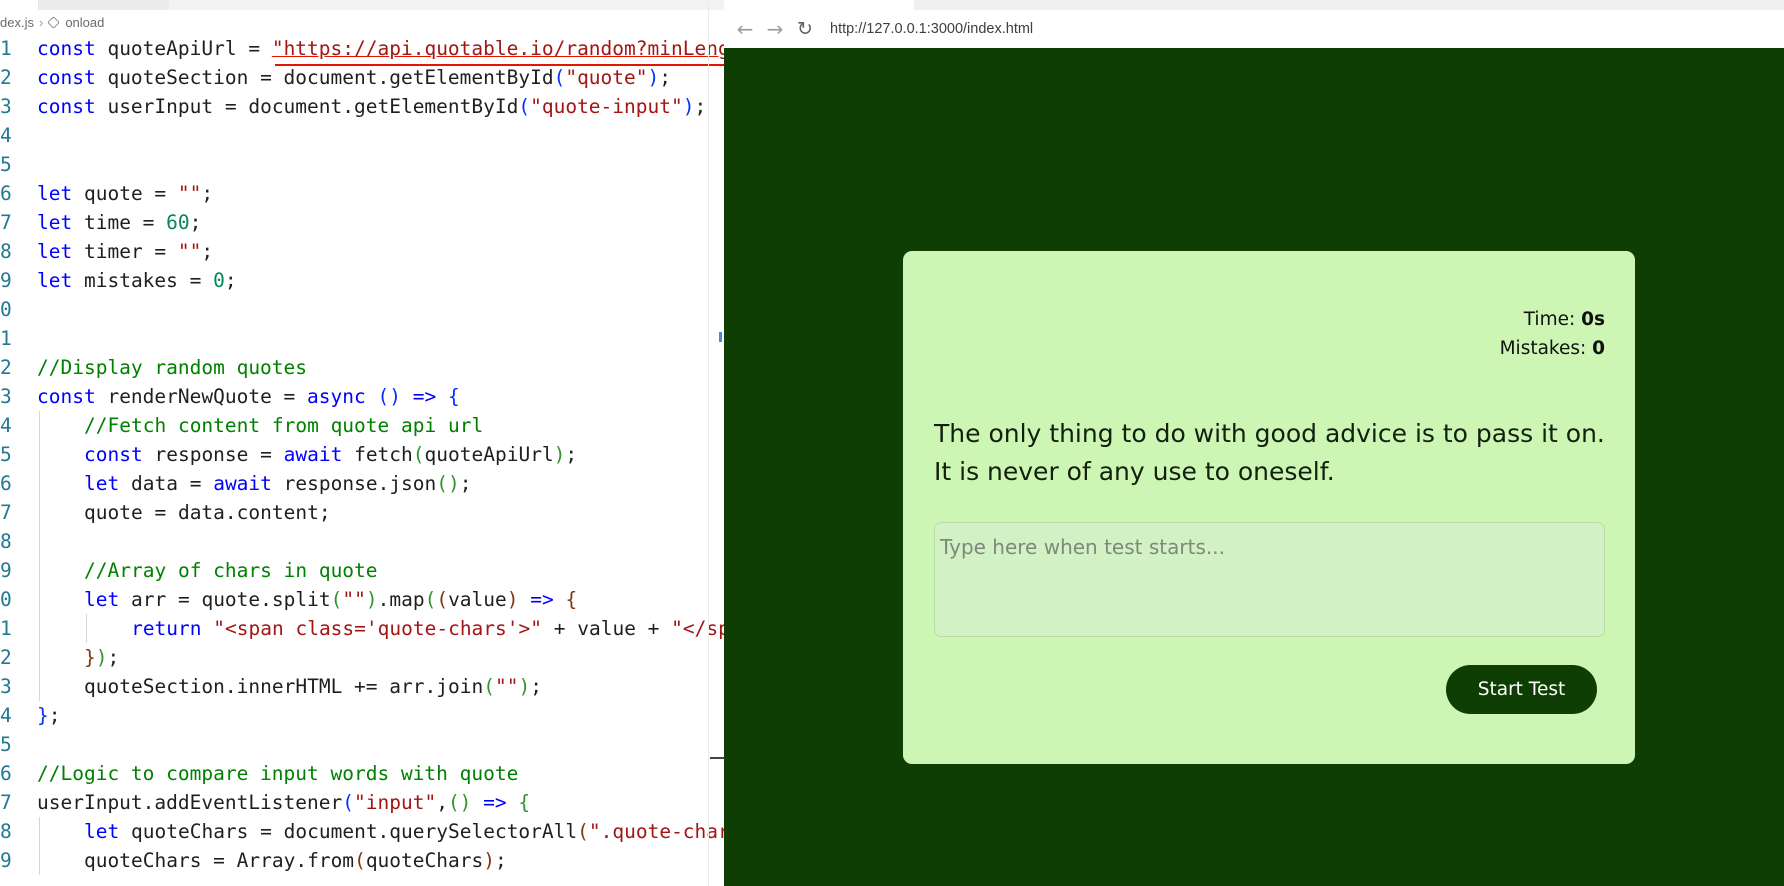 Image resolution: width=1784 pixels, height=886 pixels. I want to click on code-token: "", so click(189, 193).